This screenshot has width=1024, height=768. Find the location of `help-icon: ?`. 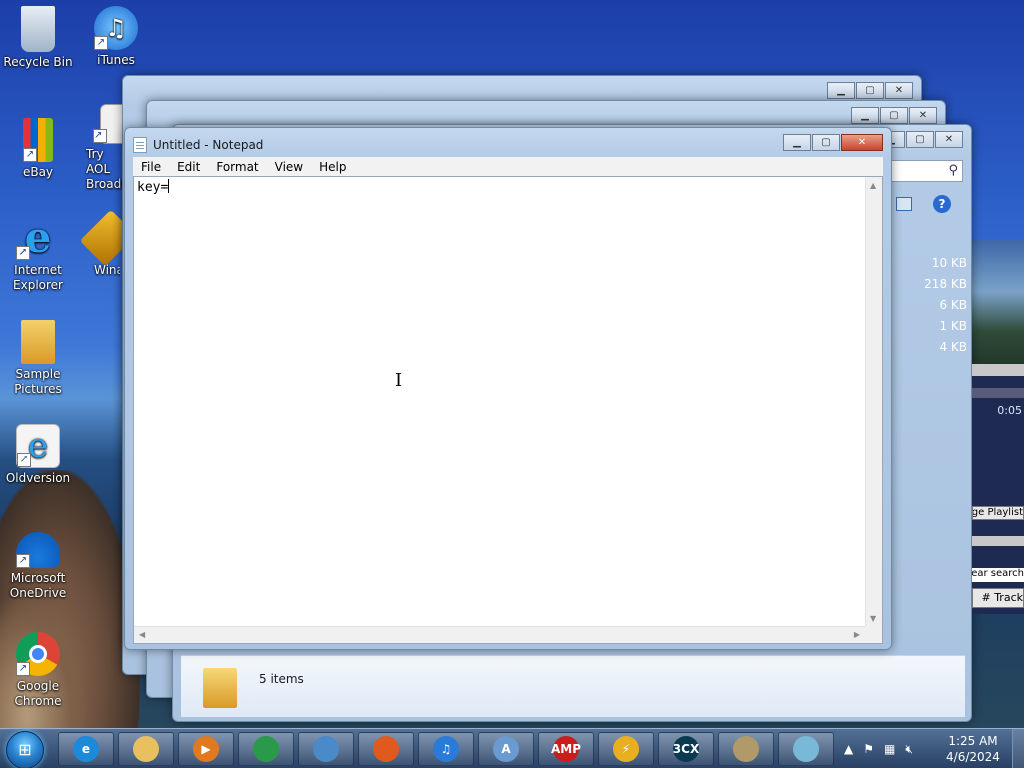

help-icon: ? is located at coordinates (942, 204).